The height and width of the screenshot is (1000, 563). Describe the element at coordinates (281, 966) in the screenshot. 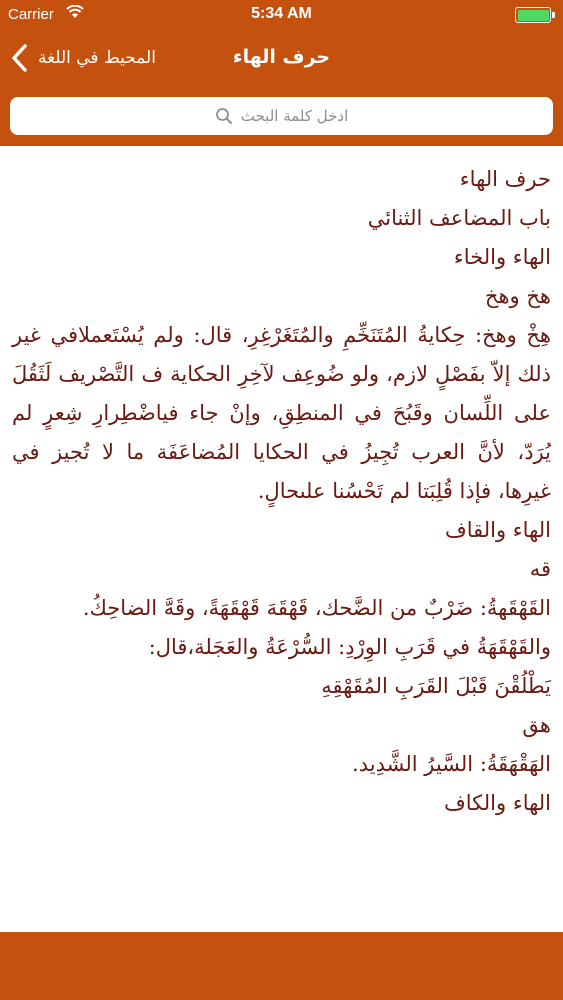

I see `bottom-bar` at that location.